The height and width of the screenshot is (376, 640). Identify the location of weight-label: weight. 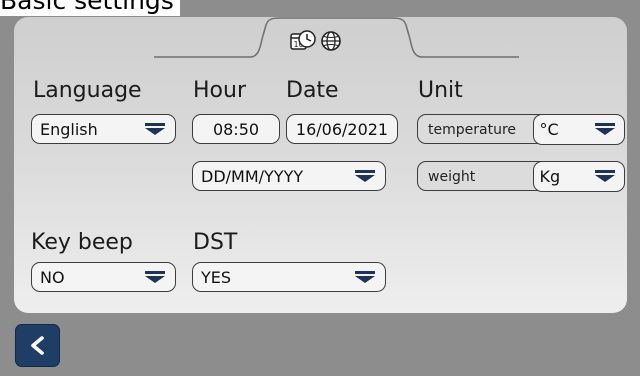
(452, 177).